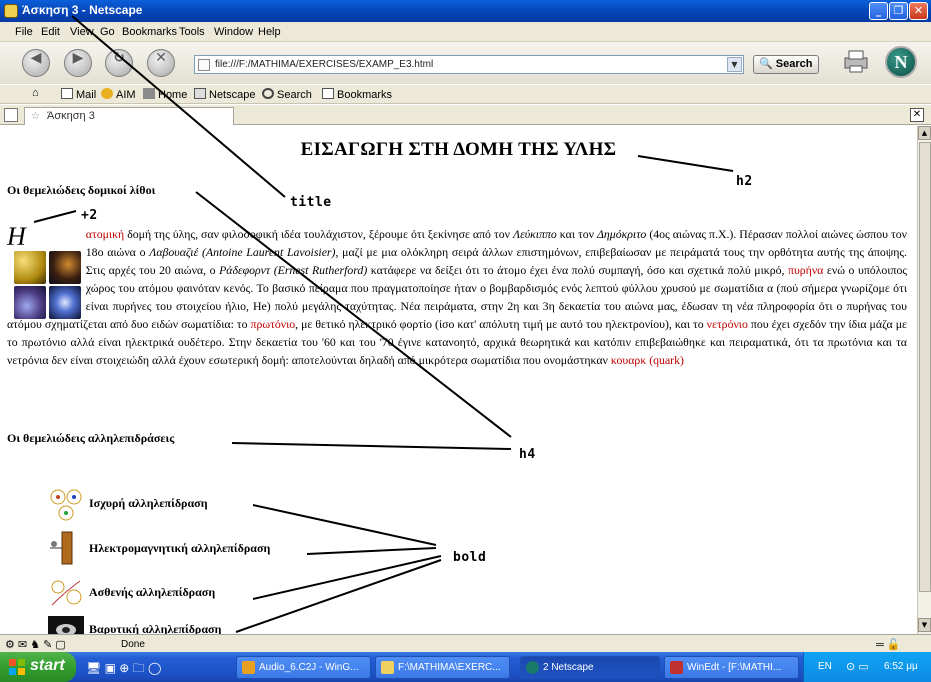  I want to click on toolbar-mail: Mail, so click(78, 94).